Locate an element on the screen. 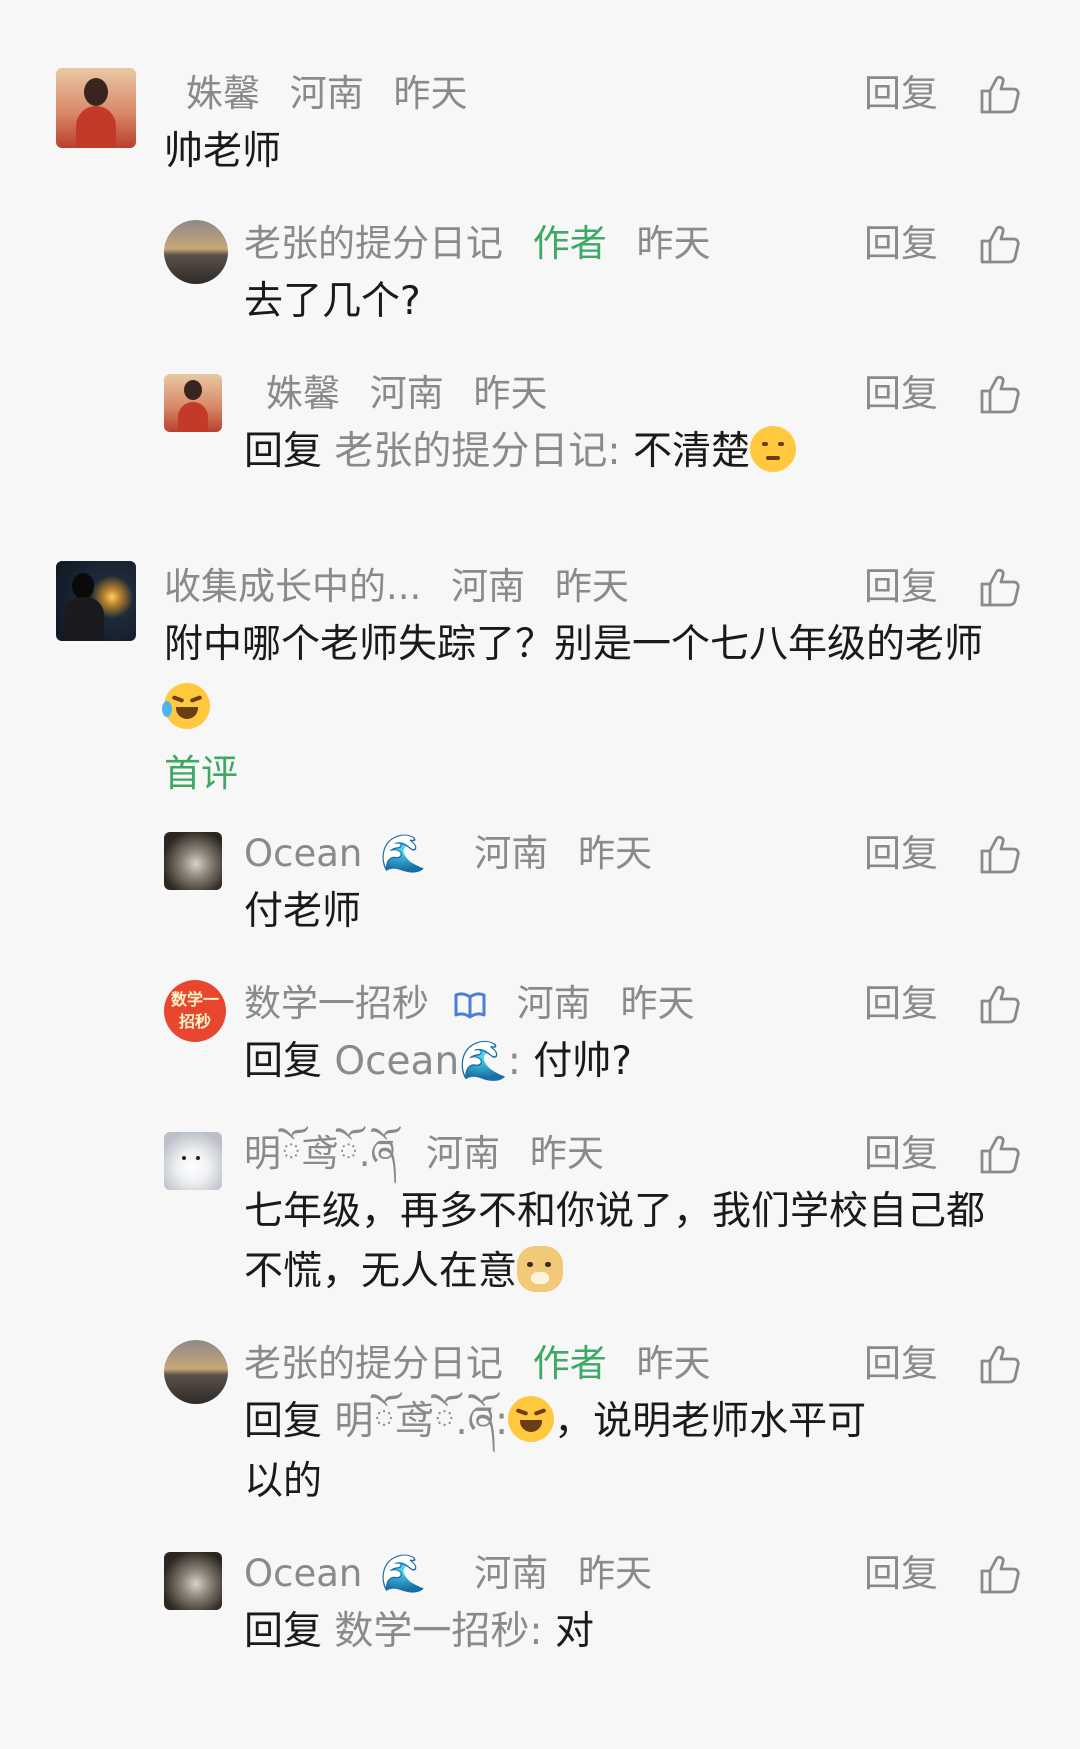 The height and width of the screenshot is (1749, 1080). comment-text: 付老师 is located at coordinates (303, 911).